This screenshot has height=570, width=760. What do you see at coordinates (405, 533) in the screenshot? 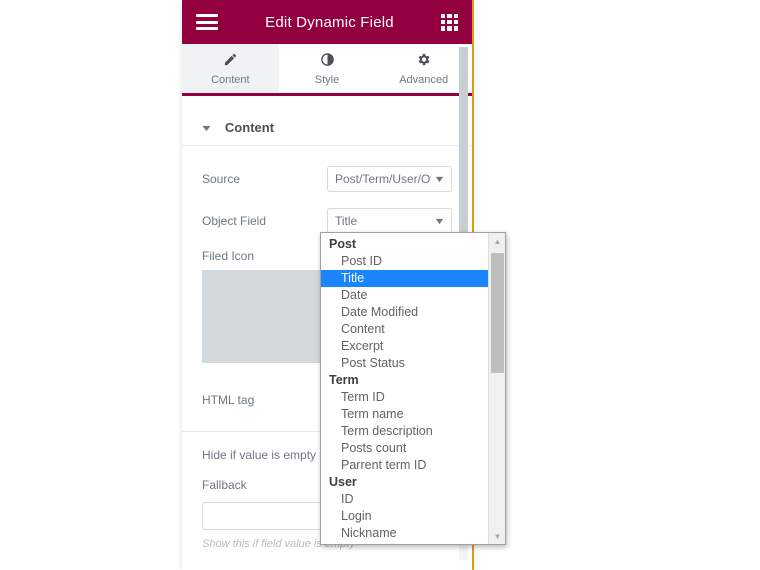
I see `dropdown-option: Nickname` at bounding box center [405, 533].